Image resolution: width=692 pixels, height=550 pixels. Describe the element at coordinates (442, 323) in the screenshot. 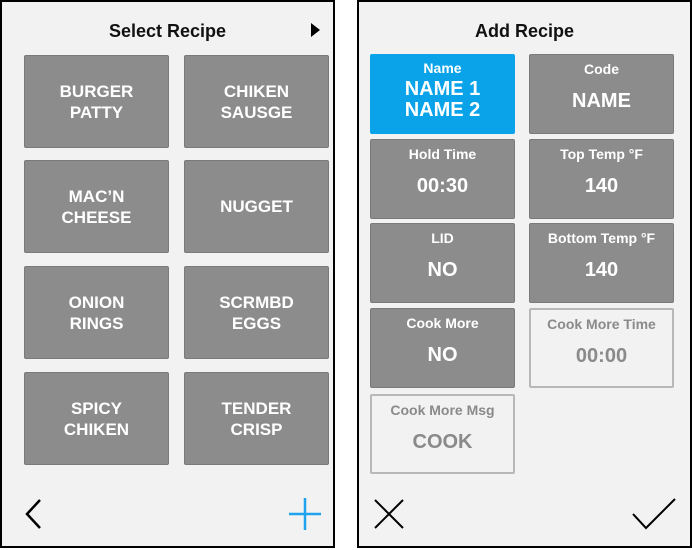

I see `cook-more-label: Cook More` at that location.